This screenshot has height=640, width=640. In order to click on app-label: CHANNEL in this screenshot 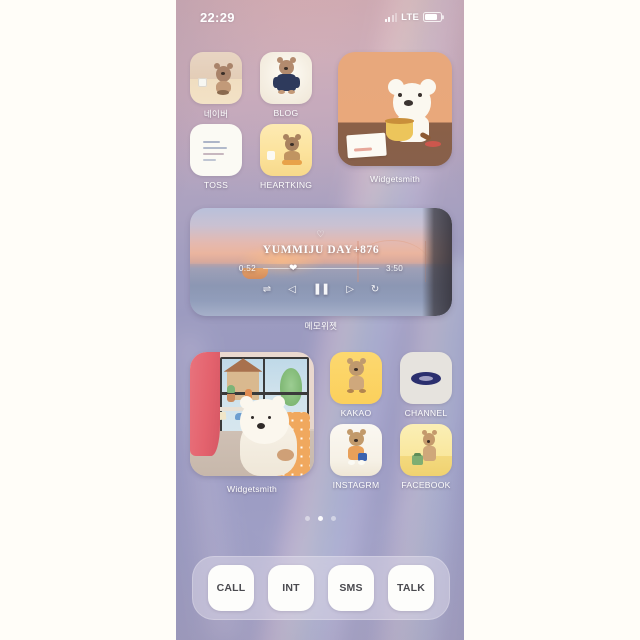, I will do `click(426, 413)`.